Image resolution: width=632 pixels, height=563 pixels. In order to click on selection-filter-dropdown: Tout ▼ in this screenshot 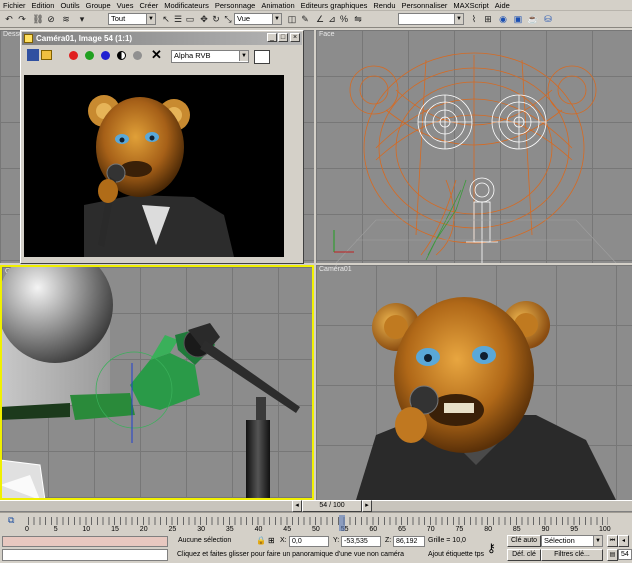, I will do `click(132, 19)`.